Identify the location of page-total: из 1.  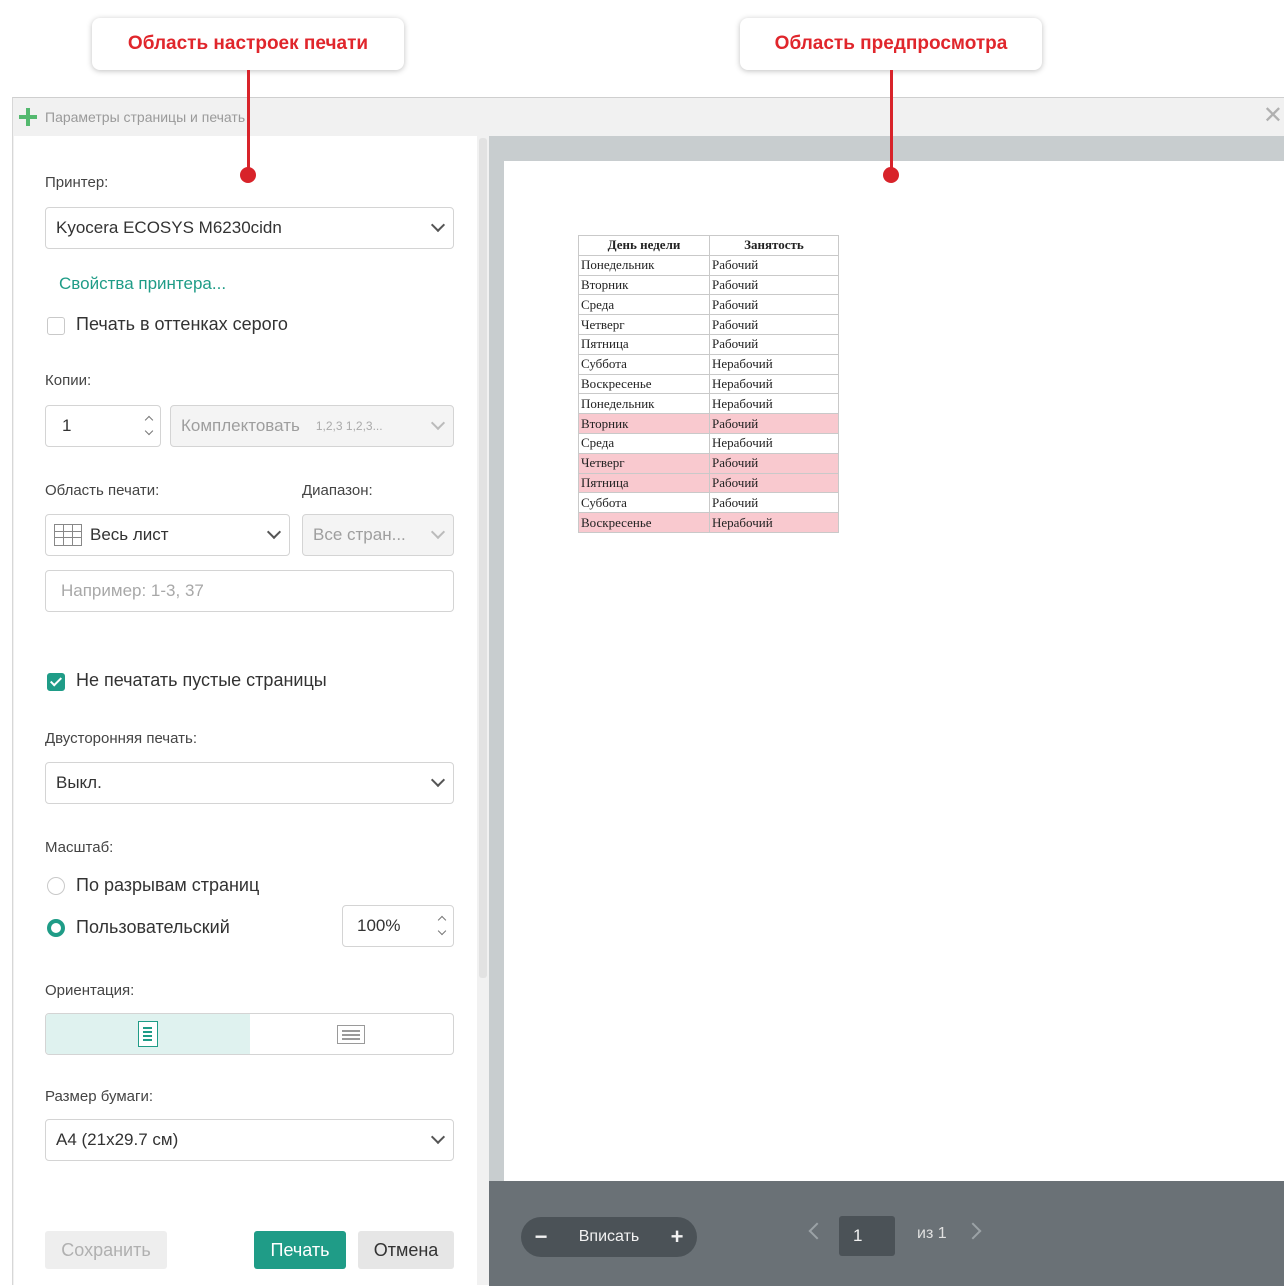
(932, 1233).